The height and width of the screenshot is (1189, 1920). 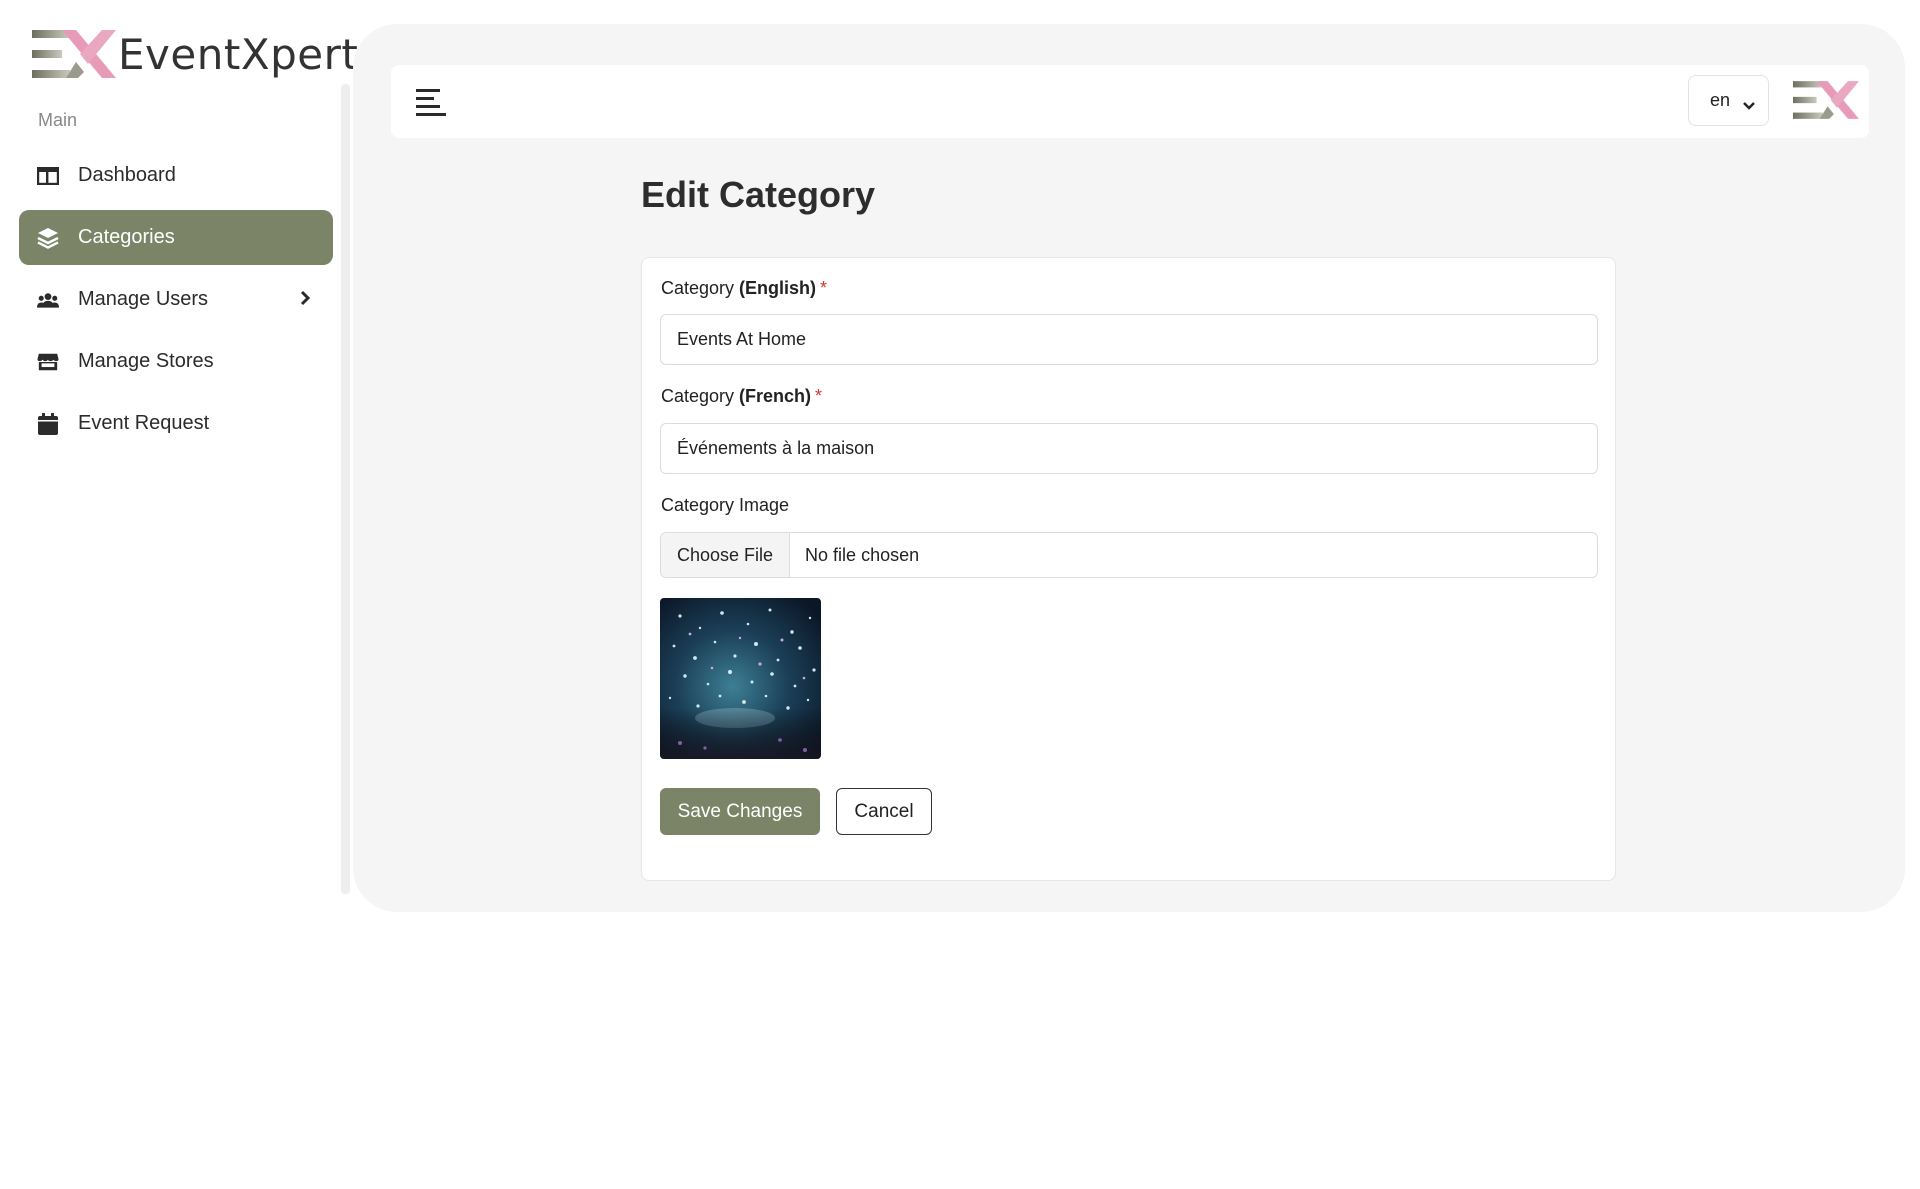 What do you see at coordinates (48, 362) in the screenshot?
I see `store-icon` at bounding box center [48, 362].